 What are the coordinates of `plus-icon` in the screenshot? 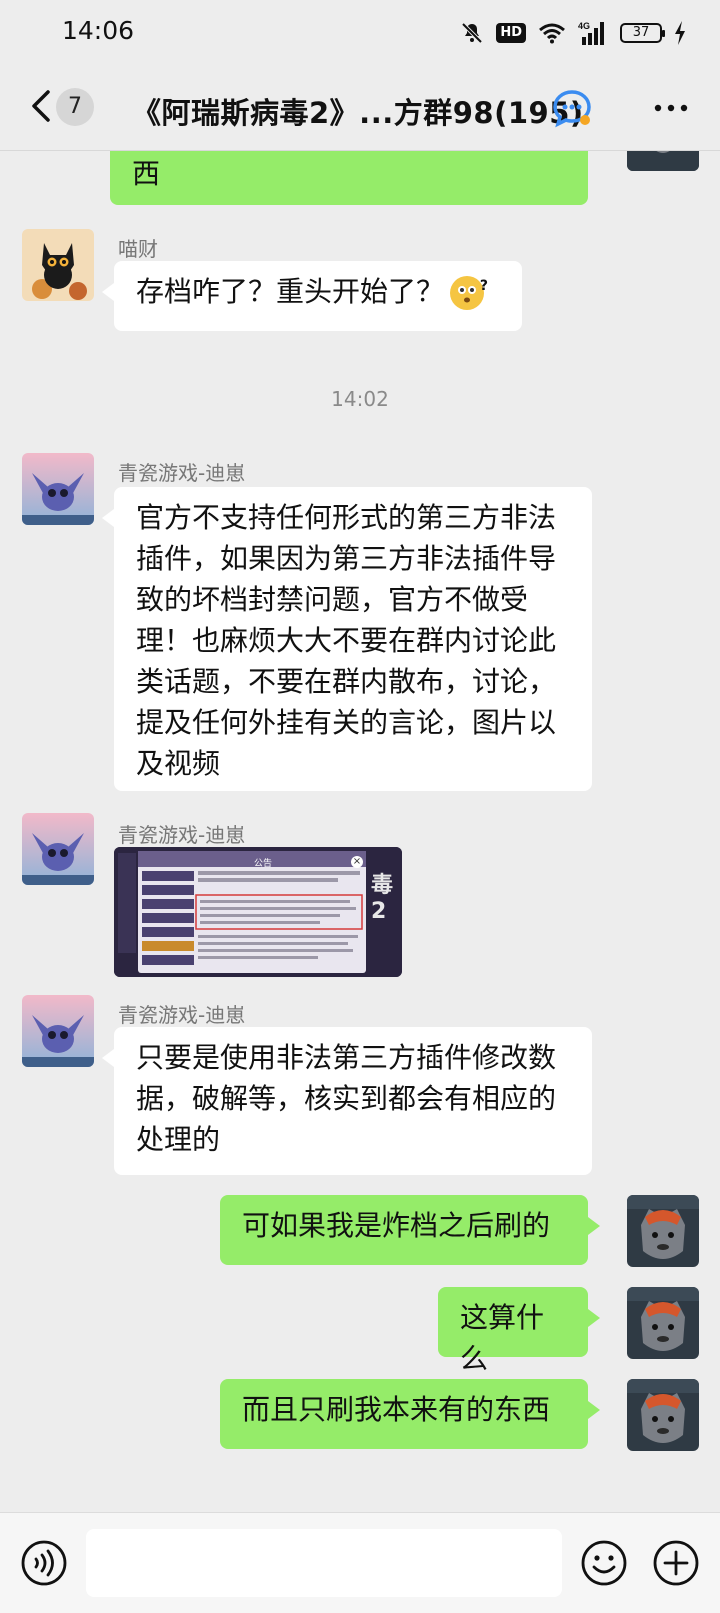 It's located at (676, 1563).